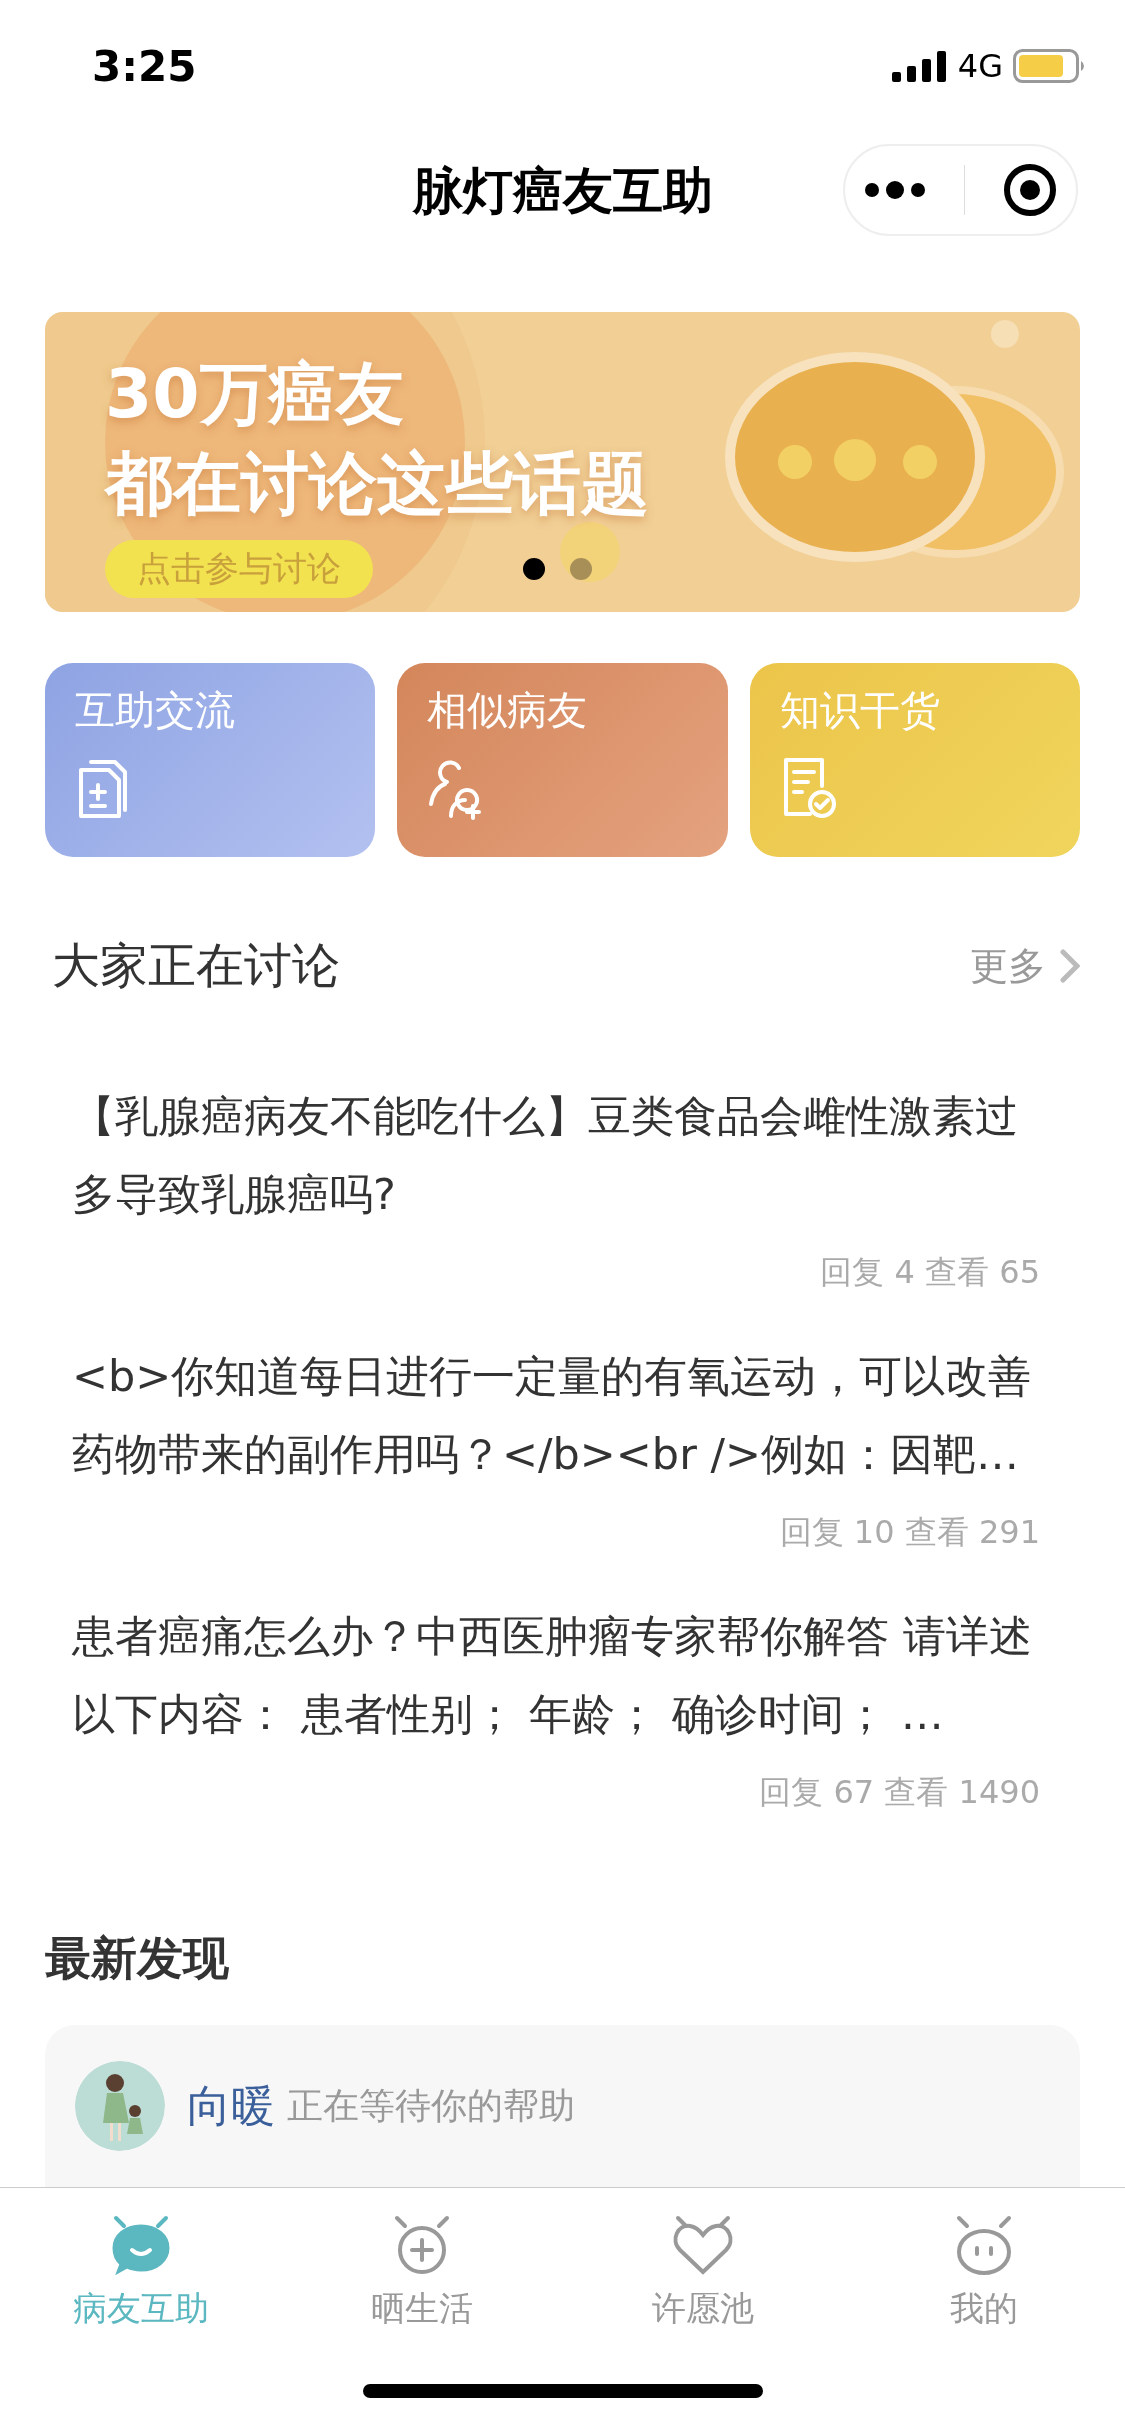 Image resolution: width=1125 pixels, height=2436 pixels. I want to click on tab-item: 许愿池, so click(703, 2276).